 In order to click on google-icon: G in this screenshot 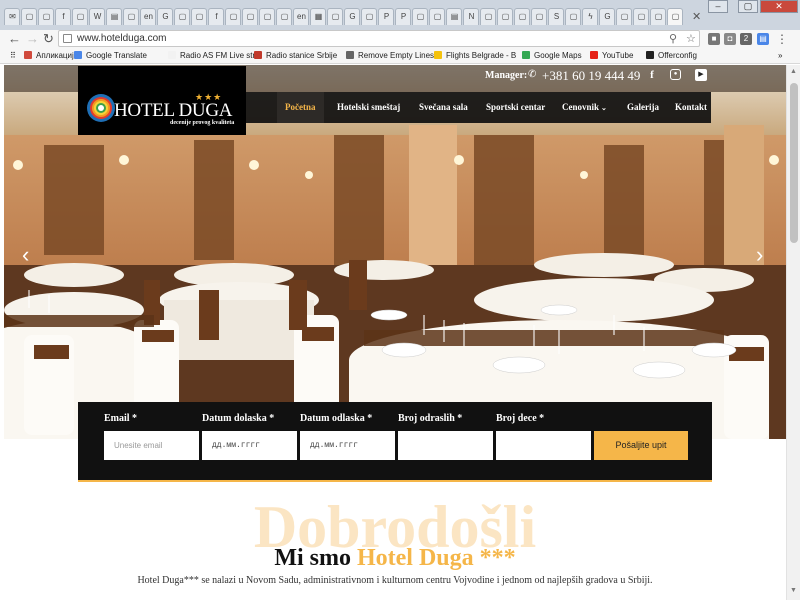, I will do `click(165, 16)`.